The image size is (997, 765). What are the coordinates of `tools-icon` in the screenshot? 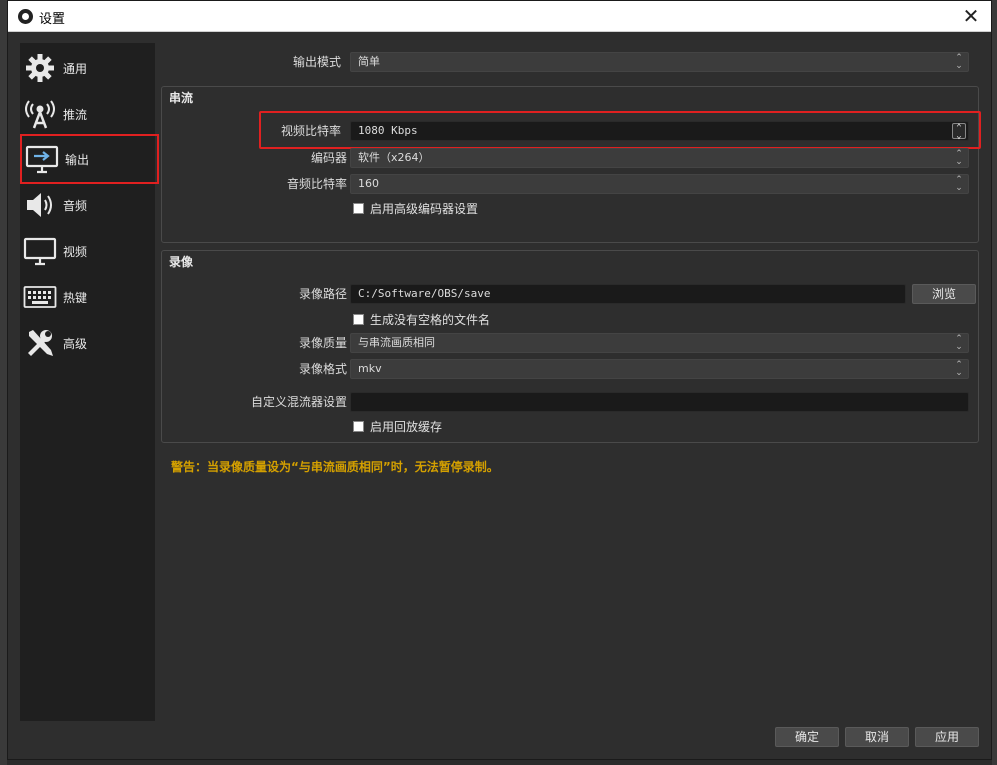 It's located at (40, 343).